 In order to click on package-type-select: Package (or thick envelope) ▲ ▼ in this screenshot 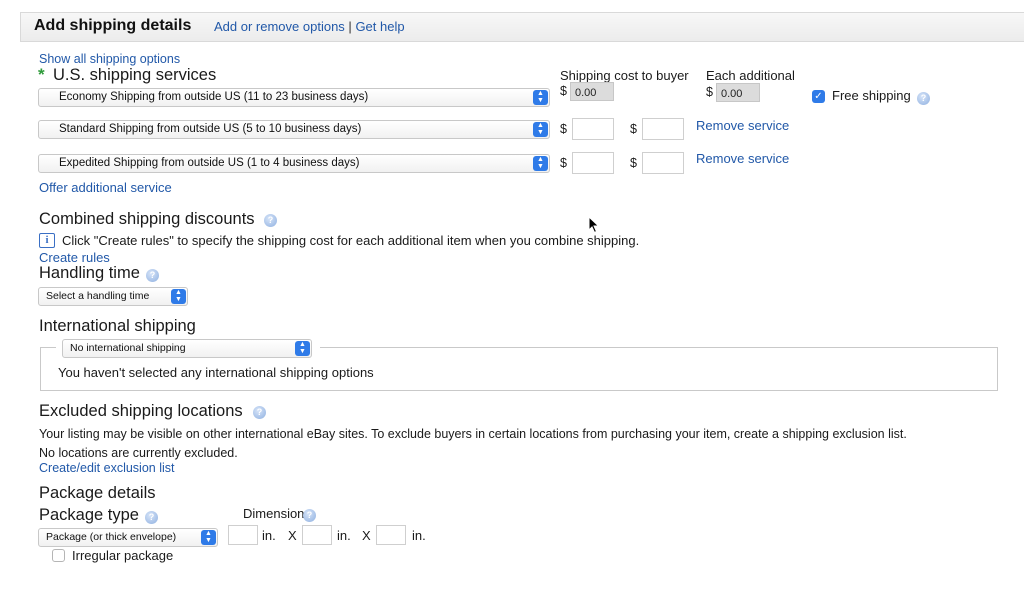, I will do `click(128, 537)`.